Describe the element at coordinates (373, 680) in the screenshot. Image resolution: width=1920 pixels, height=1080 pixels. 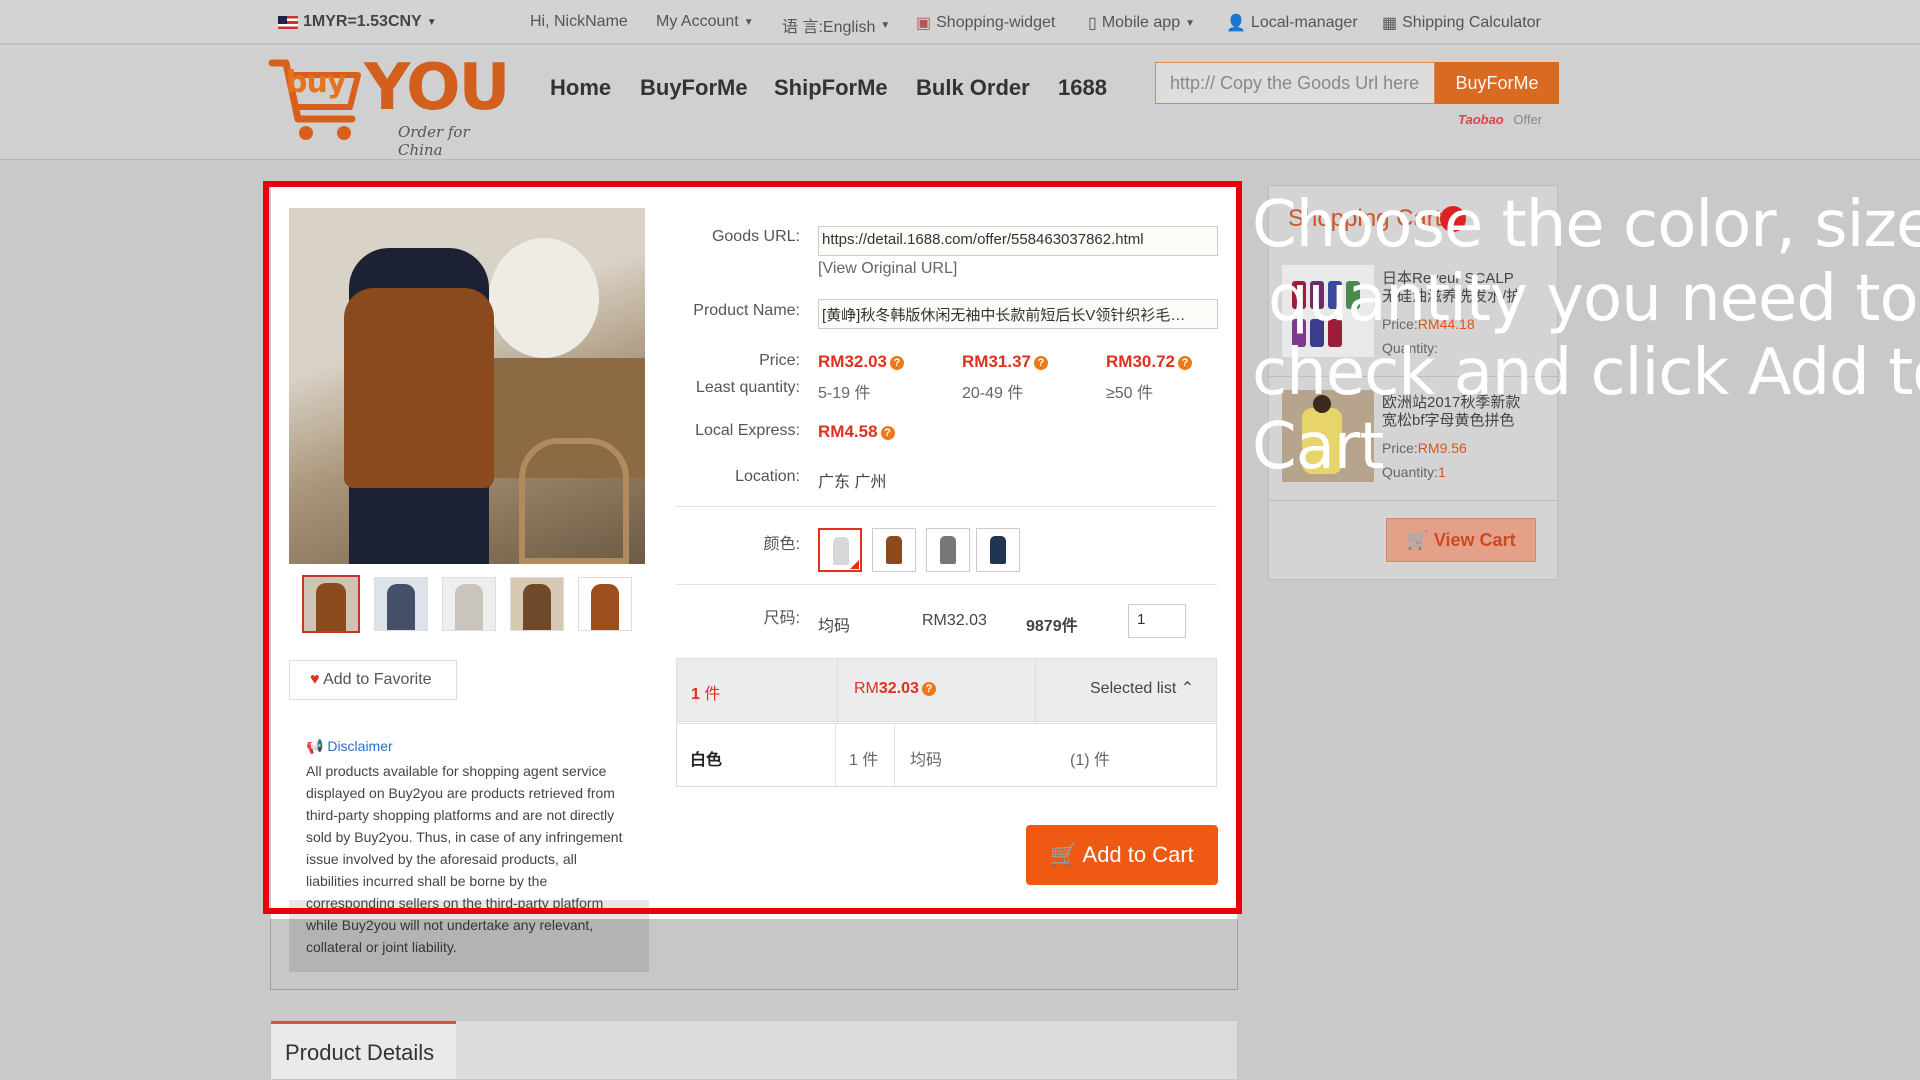
I see `add-to-favorite-button: ♥ Add to Favorite` at that location.